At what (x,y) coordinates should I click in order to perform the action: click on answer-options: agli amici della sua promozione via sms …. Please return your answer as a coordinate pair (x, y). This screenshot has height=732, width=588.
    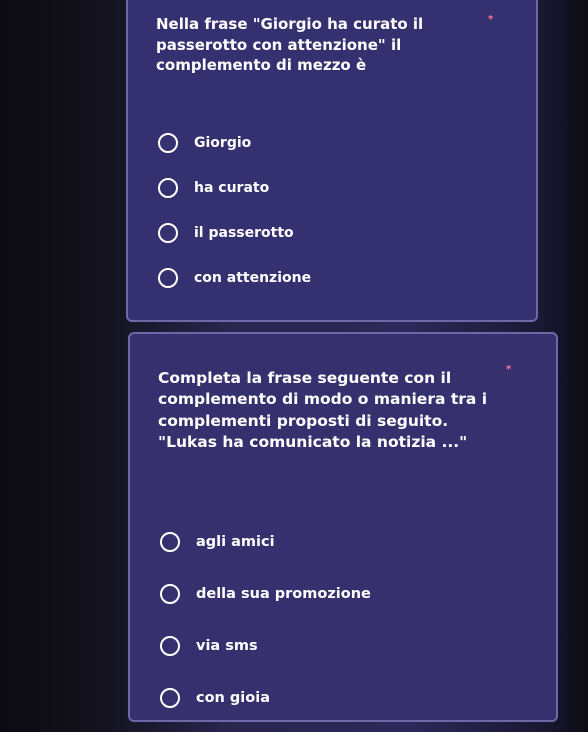
    Looking at the image, I should click on (265, 620).